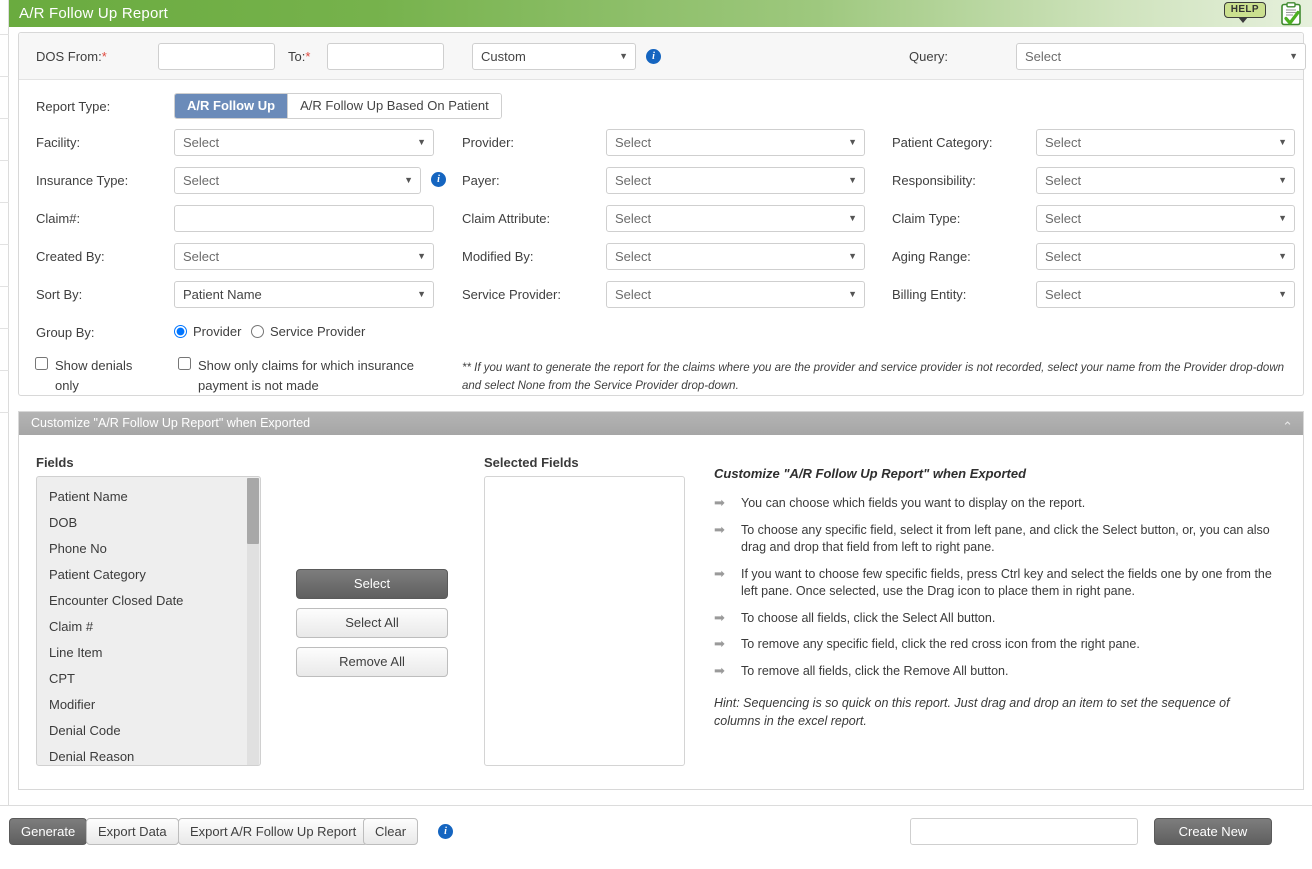 The width and height of the screenshot is (1312, 869). What do you see at coordinates (148, 731) in the screenshot?
I see `list-item: Denial Code` at bounding box center [148, 731].